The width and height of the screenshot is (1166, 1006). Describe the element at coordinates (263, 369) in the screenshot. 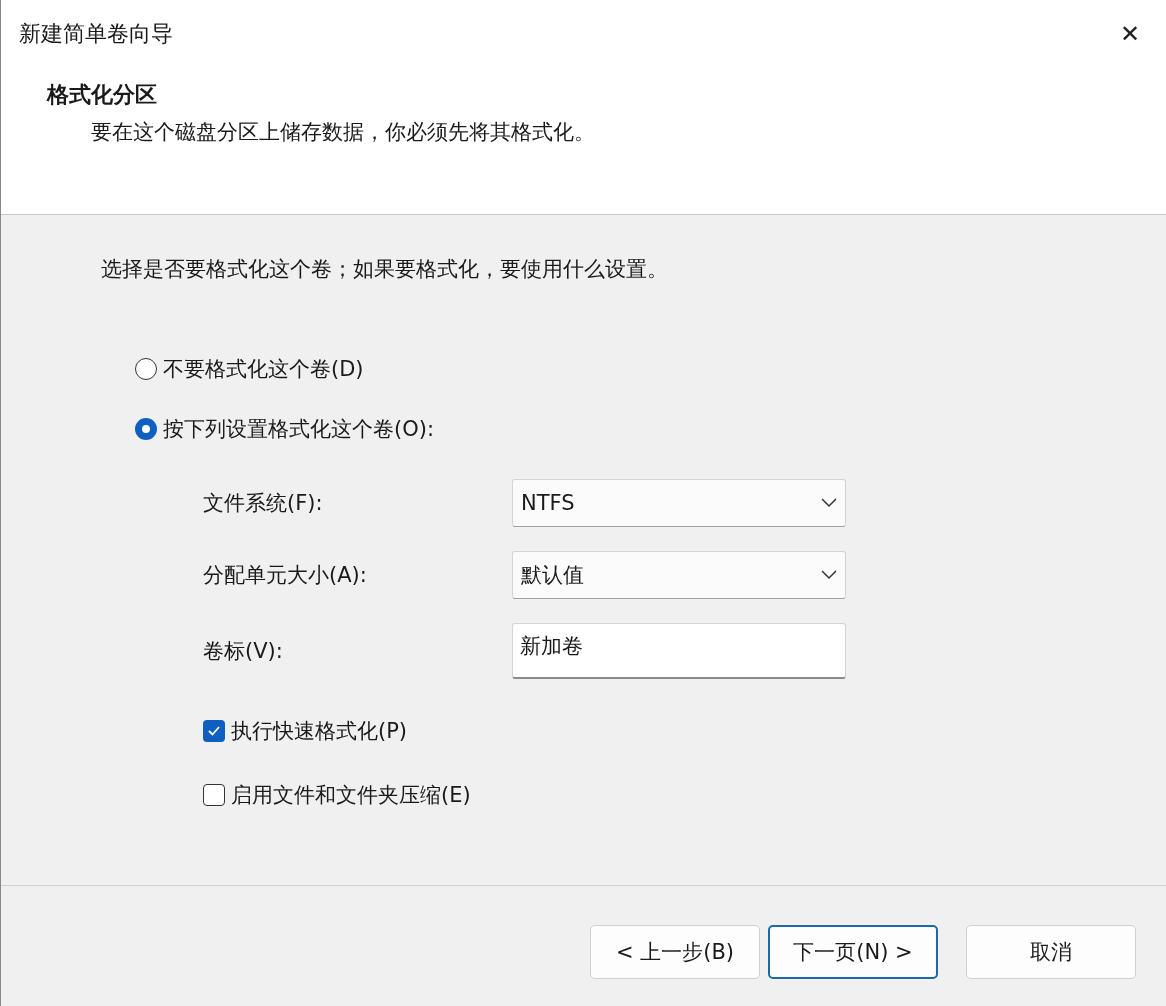

I see `option-label: 不要格式化这个卷(D)` at that location.